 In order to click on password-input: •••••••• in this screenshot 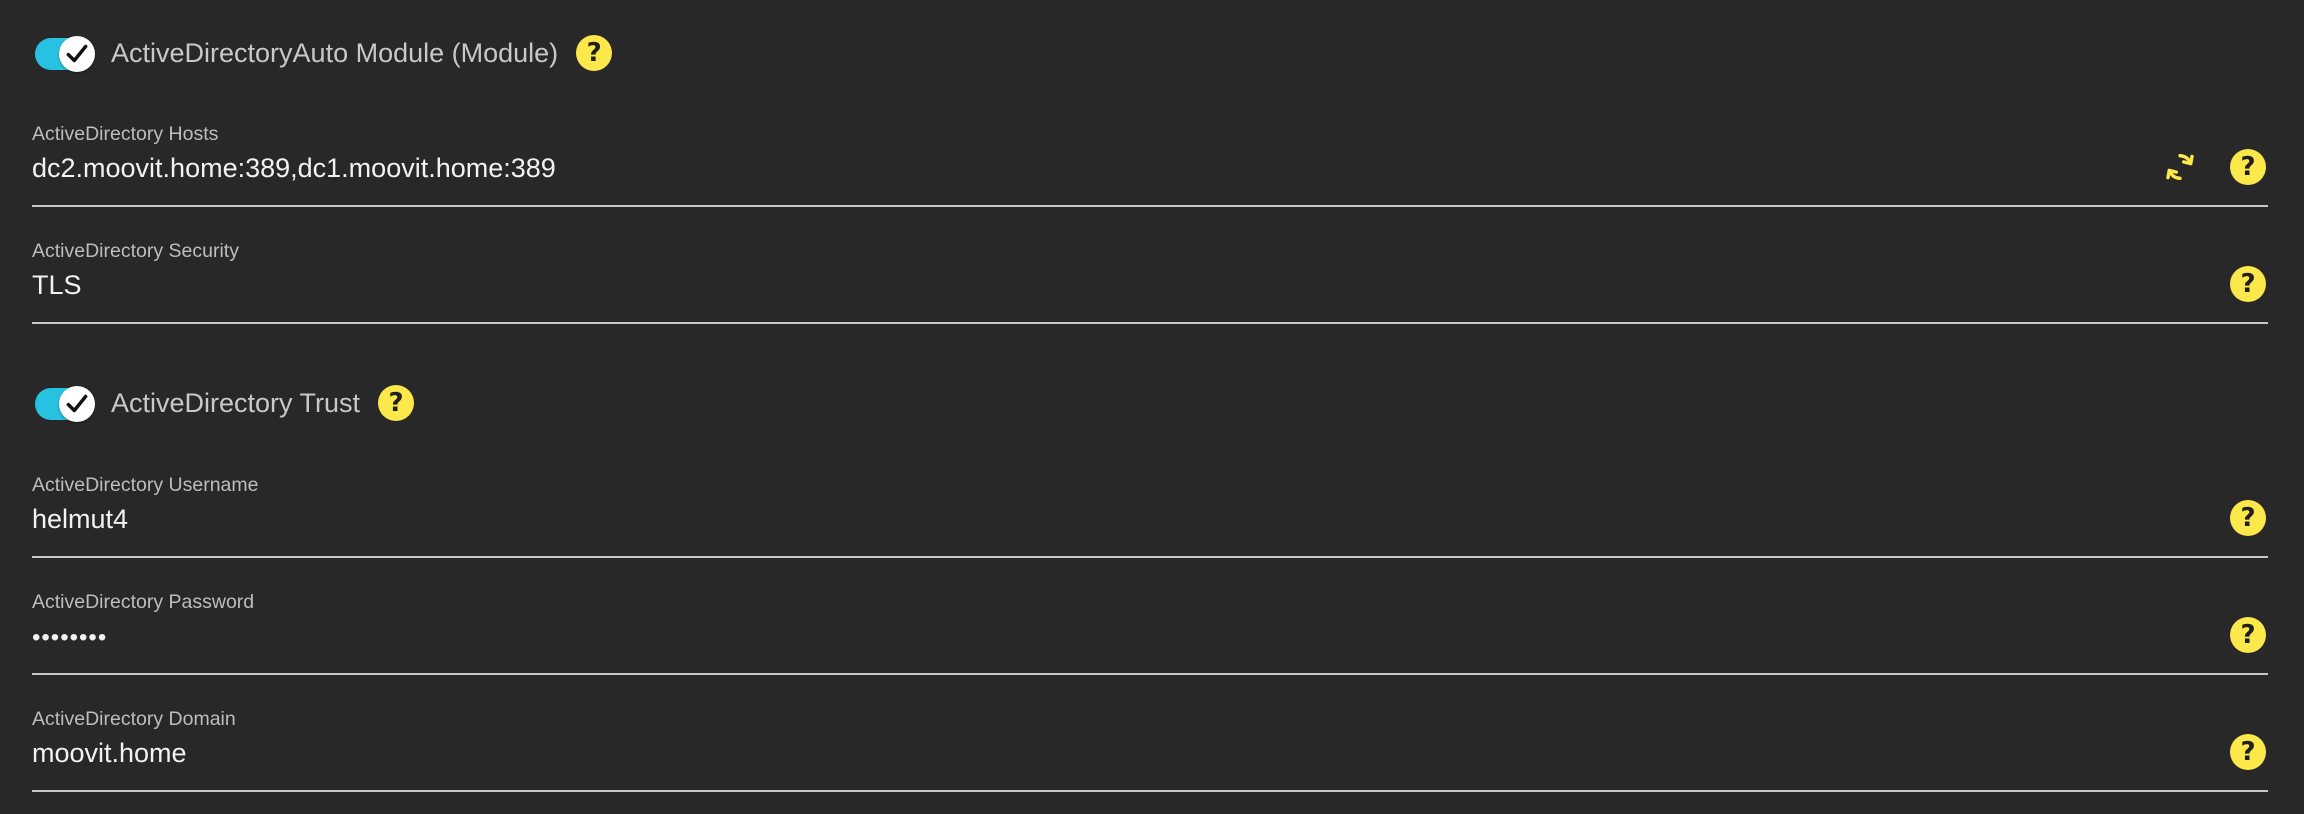, I will do `click(1082, 638)`.